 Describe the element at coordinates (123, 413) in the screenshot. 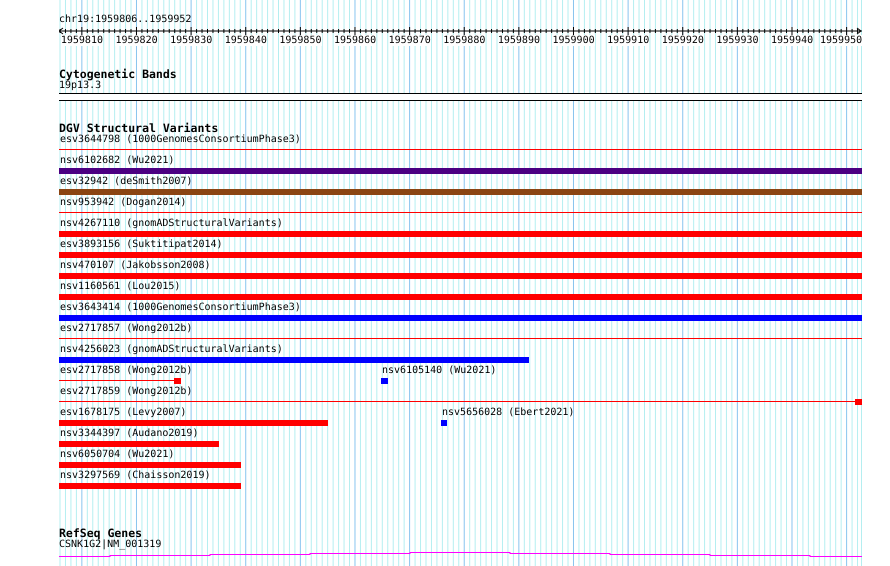

I see `variant-label: esv1678175 (Levy2007)` at that location.